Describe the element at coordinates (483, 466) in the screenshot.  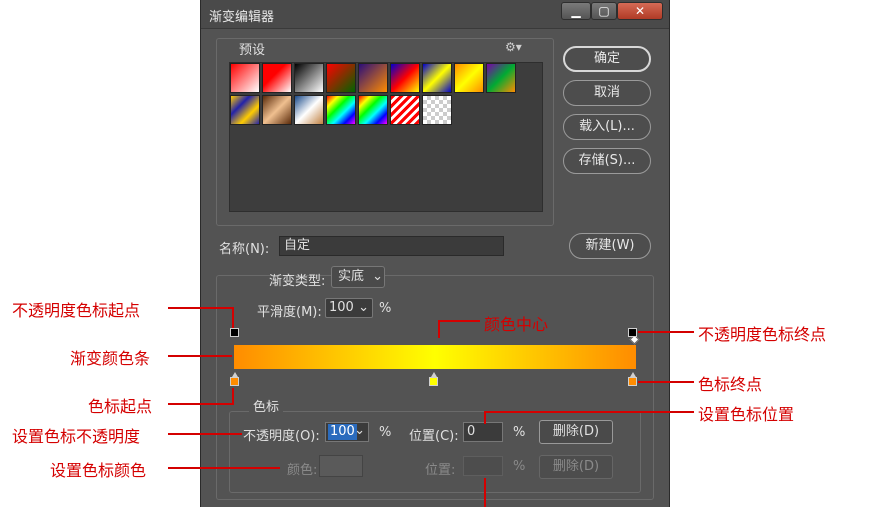
I see `color-stop-position-input` at that location.